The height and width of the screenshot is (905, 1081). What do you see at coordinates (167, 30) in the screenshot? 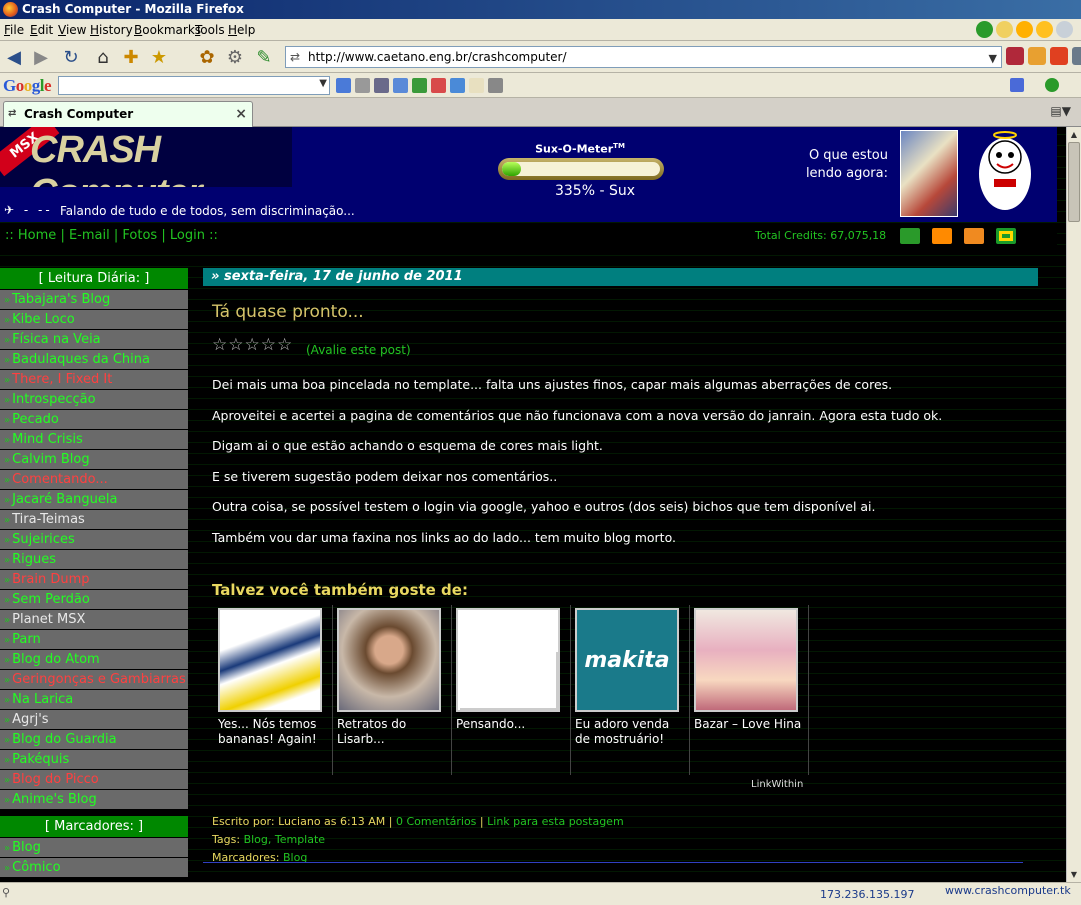
I see `menu-bookmarks: Bookmarks` at bounding box center [167, 30].